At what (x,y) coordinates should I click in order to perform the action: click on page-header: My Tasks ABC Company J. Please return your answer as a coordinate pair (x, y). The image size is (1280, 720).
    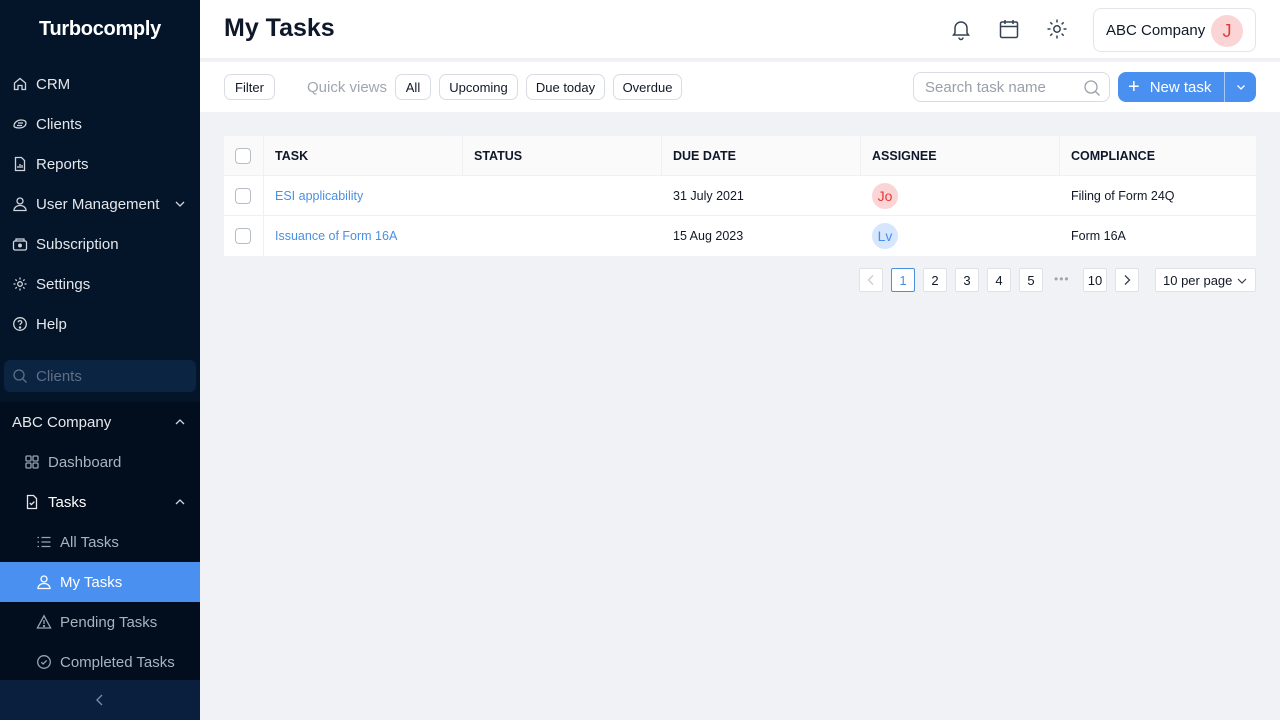
    Looking at the image, I should click on (740, 30).